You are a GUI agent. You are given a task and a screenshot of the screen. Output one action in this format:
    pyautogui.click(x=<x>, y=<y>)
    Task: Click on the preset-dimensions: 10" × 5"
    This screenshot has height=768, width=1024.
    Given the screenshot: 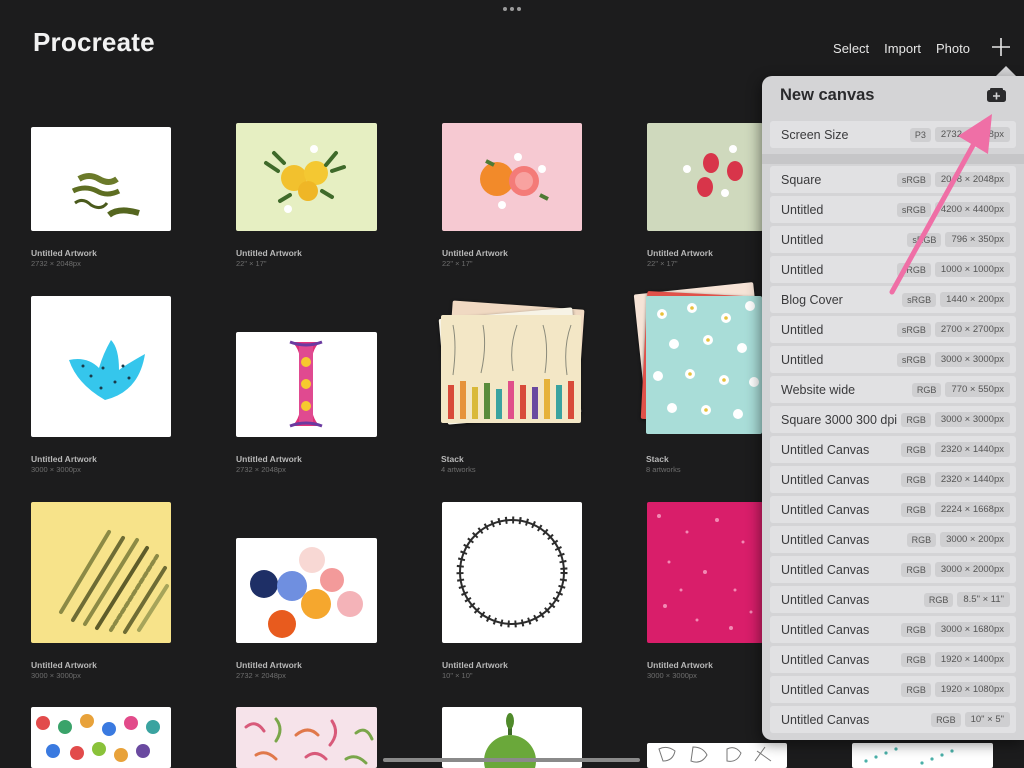 What is the action you would take?
    pyautogui.click(x=987, y=719)
    